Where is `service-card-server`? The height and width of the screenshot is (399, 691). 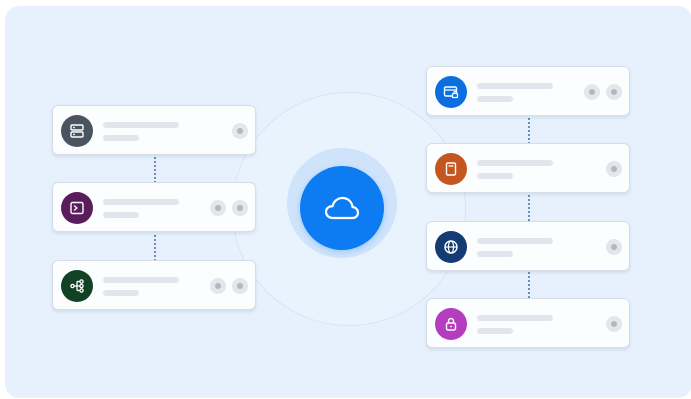 service-card-server is located at coordinates (154, 130).